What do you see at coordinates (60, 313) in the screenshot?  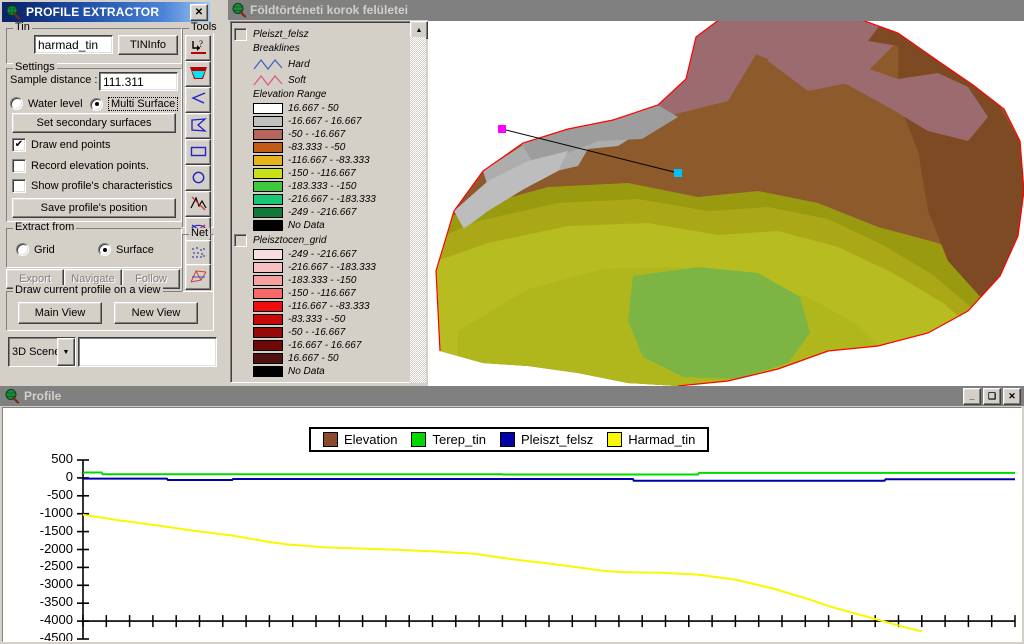 I see `main-view-button: Main View` at bounding box center [60, 313].